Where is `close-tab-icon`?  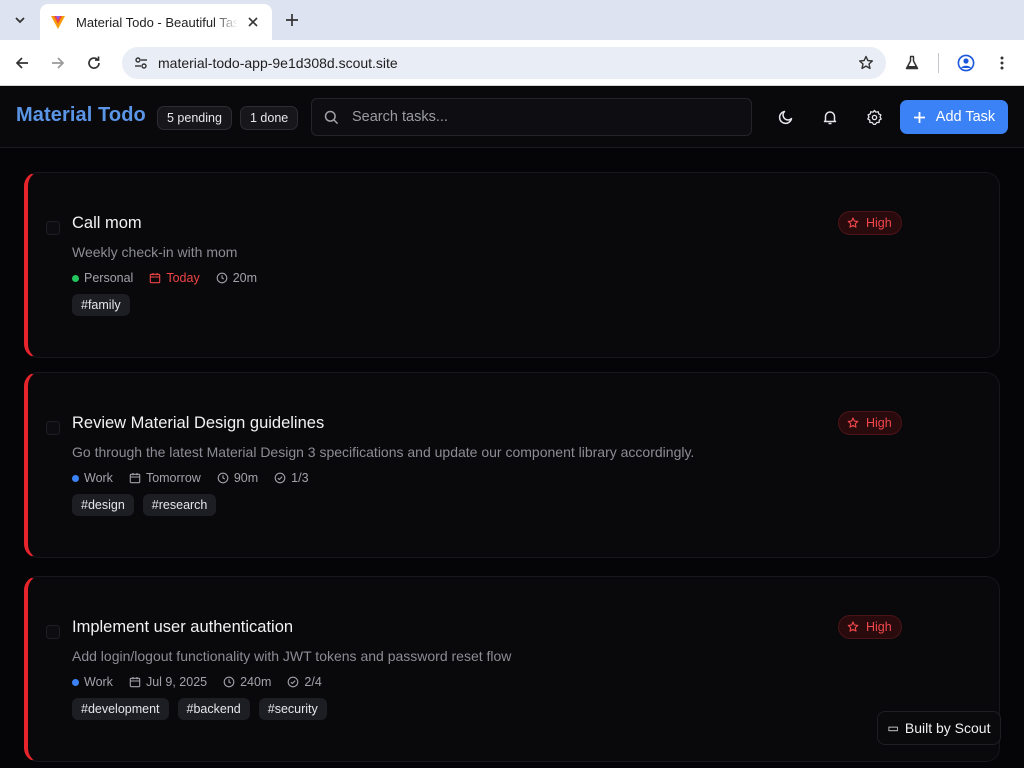 close-tab-icon is located at coordinates (253, 22).